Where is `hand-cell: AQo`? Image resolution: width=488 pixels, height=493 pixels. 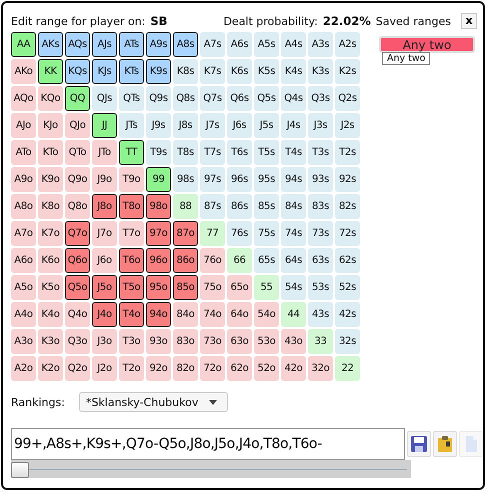
hand-cell: AQo is located at coordinates (23, 98).